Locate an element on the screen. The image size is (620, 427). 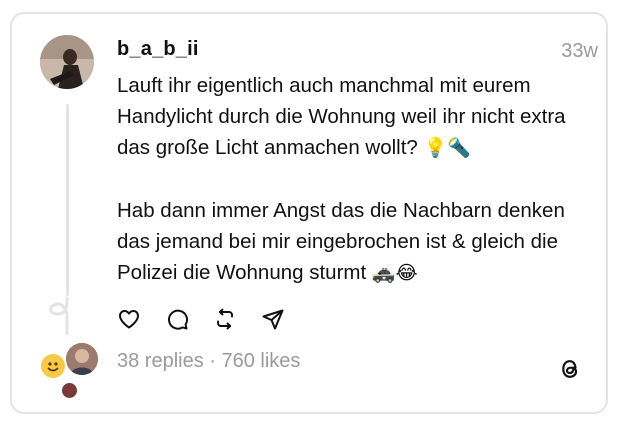
thread-line is located at coordinates (67, 200).